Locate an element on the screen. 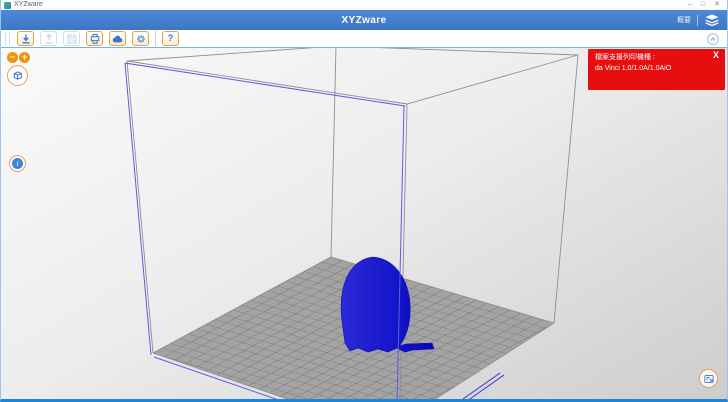 This screenshot has width=728, height=402. export-arrow-up-icon is located at coordinates (48, 38).